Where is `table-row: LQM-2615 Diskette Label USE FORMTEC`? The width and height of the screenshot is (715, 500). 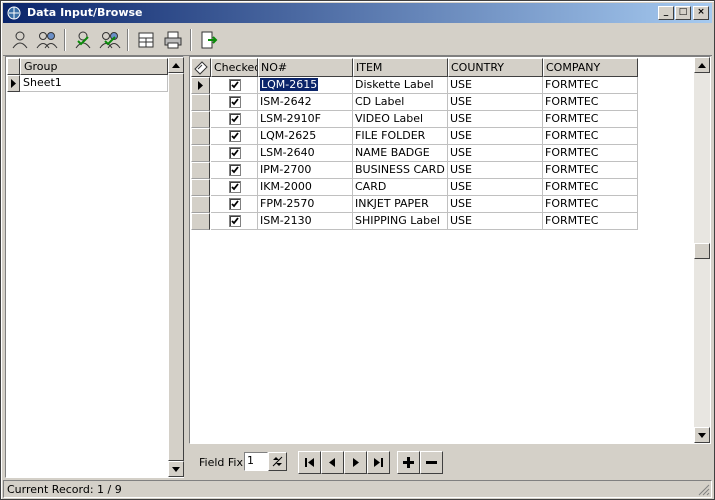
table-row: LQM-2615 Diskette Label USE FORMTEC is located at coordinates (414, 85).